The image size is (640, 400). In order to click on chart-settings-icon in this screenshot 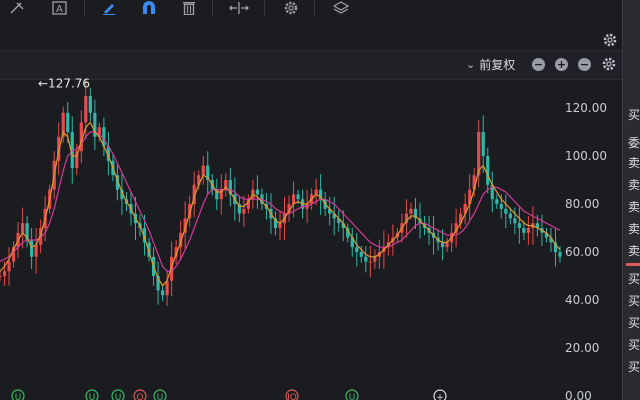, I will do `click(610, 42)`.